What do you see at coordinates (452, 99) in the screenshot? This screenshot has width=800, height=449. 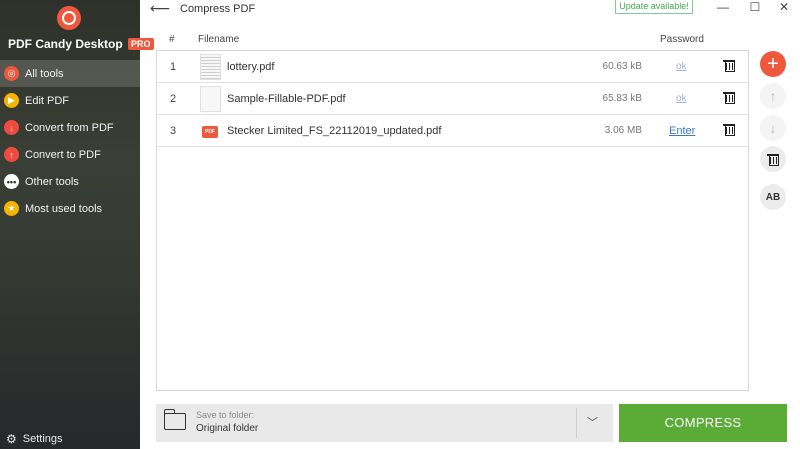 I see `table-row: 2 Sample-Fillable-PDF.pdf 65.83 kB ok` at bounding box center [452, 99].